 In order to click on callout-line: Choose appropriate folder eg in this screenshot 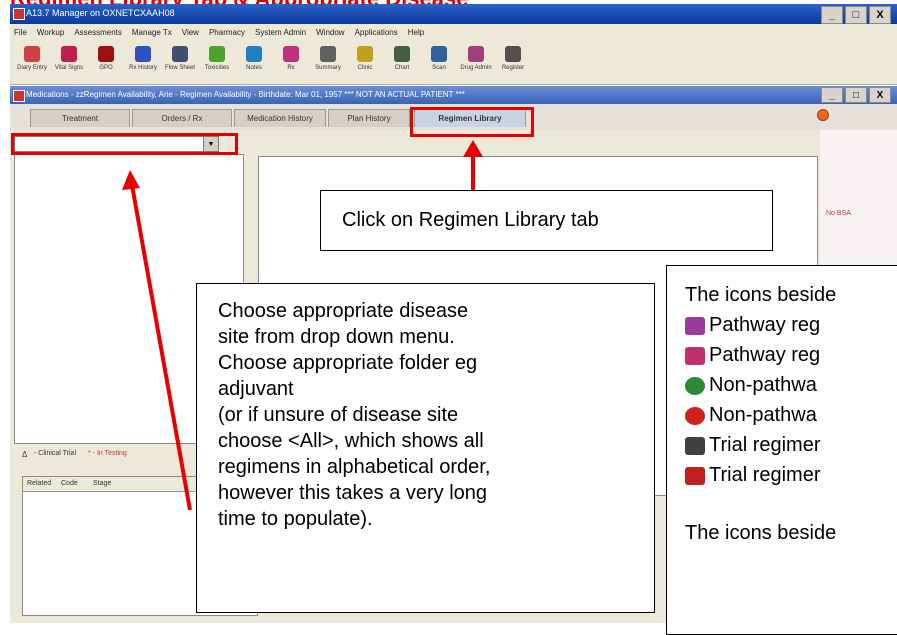, I will do `click(348, 363)`.